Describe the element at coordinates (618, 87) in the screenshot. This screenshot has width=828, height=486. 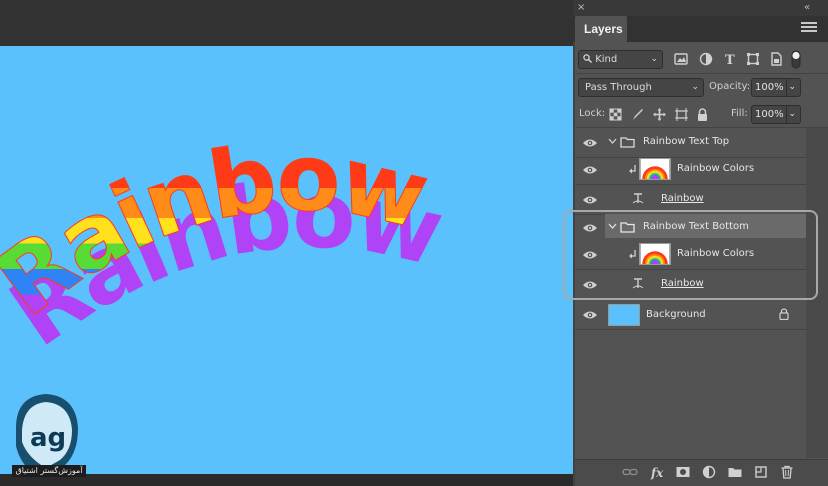
I see `blend-mode-label: Pass Through` at that location.